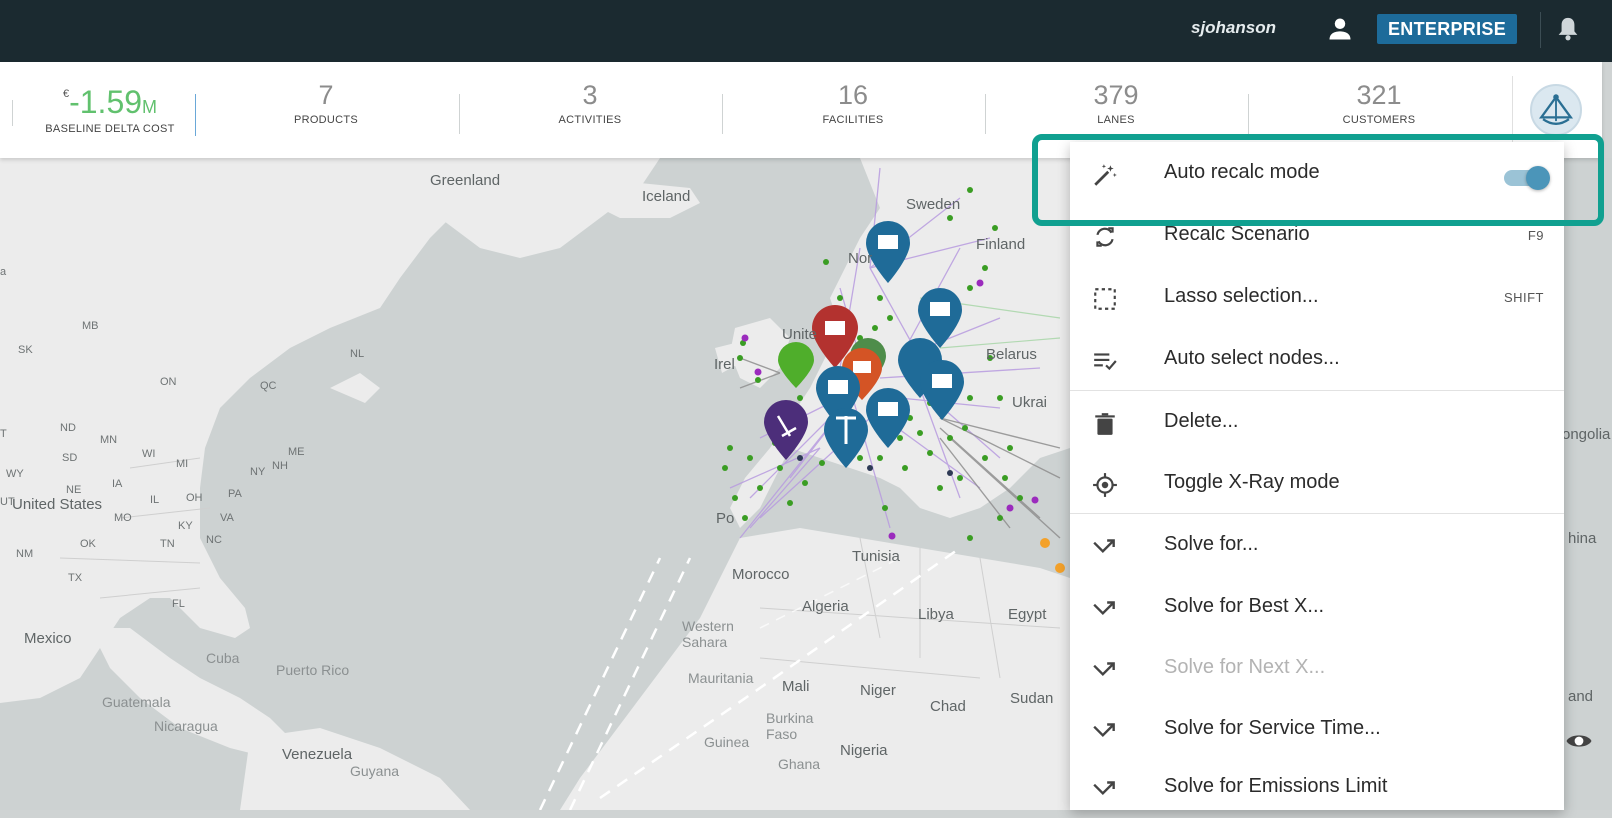 The width and height of the screenshot is (1612, 818). I want to click on kpi-products: 7 PRODUCTS, so click(326, 103).